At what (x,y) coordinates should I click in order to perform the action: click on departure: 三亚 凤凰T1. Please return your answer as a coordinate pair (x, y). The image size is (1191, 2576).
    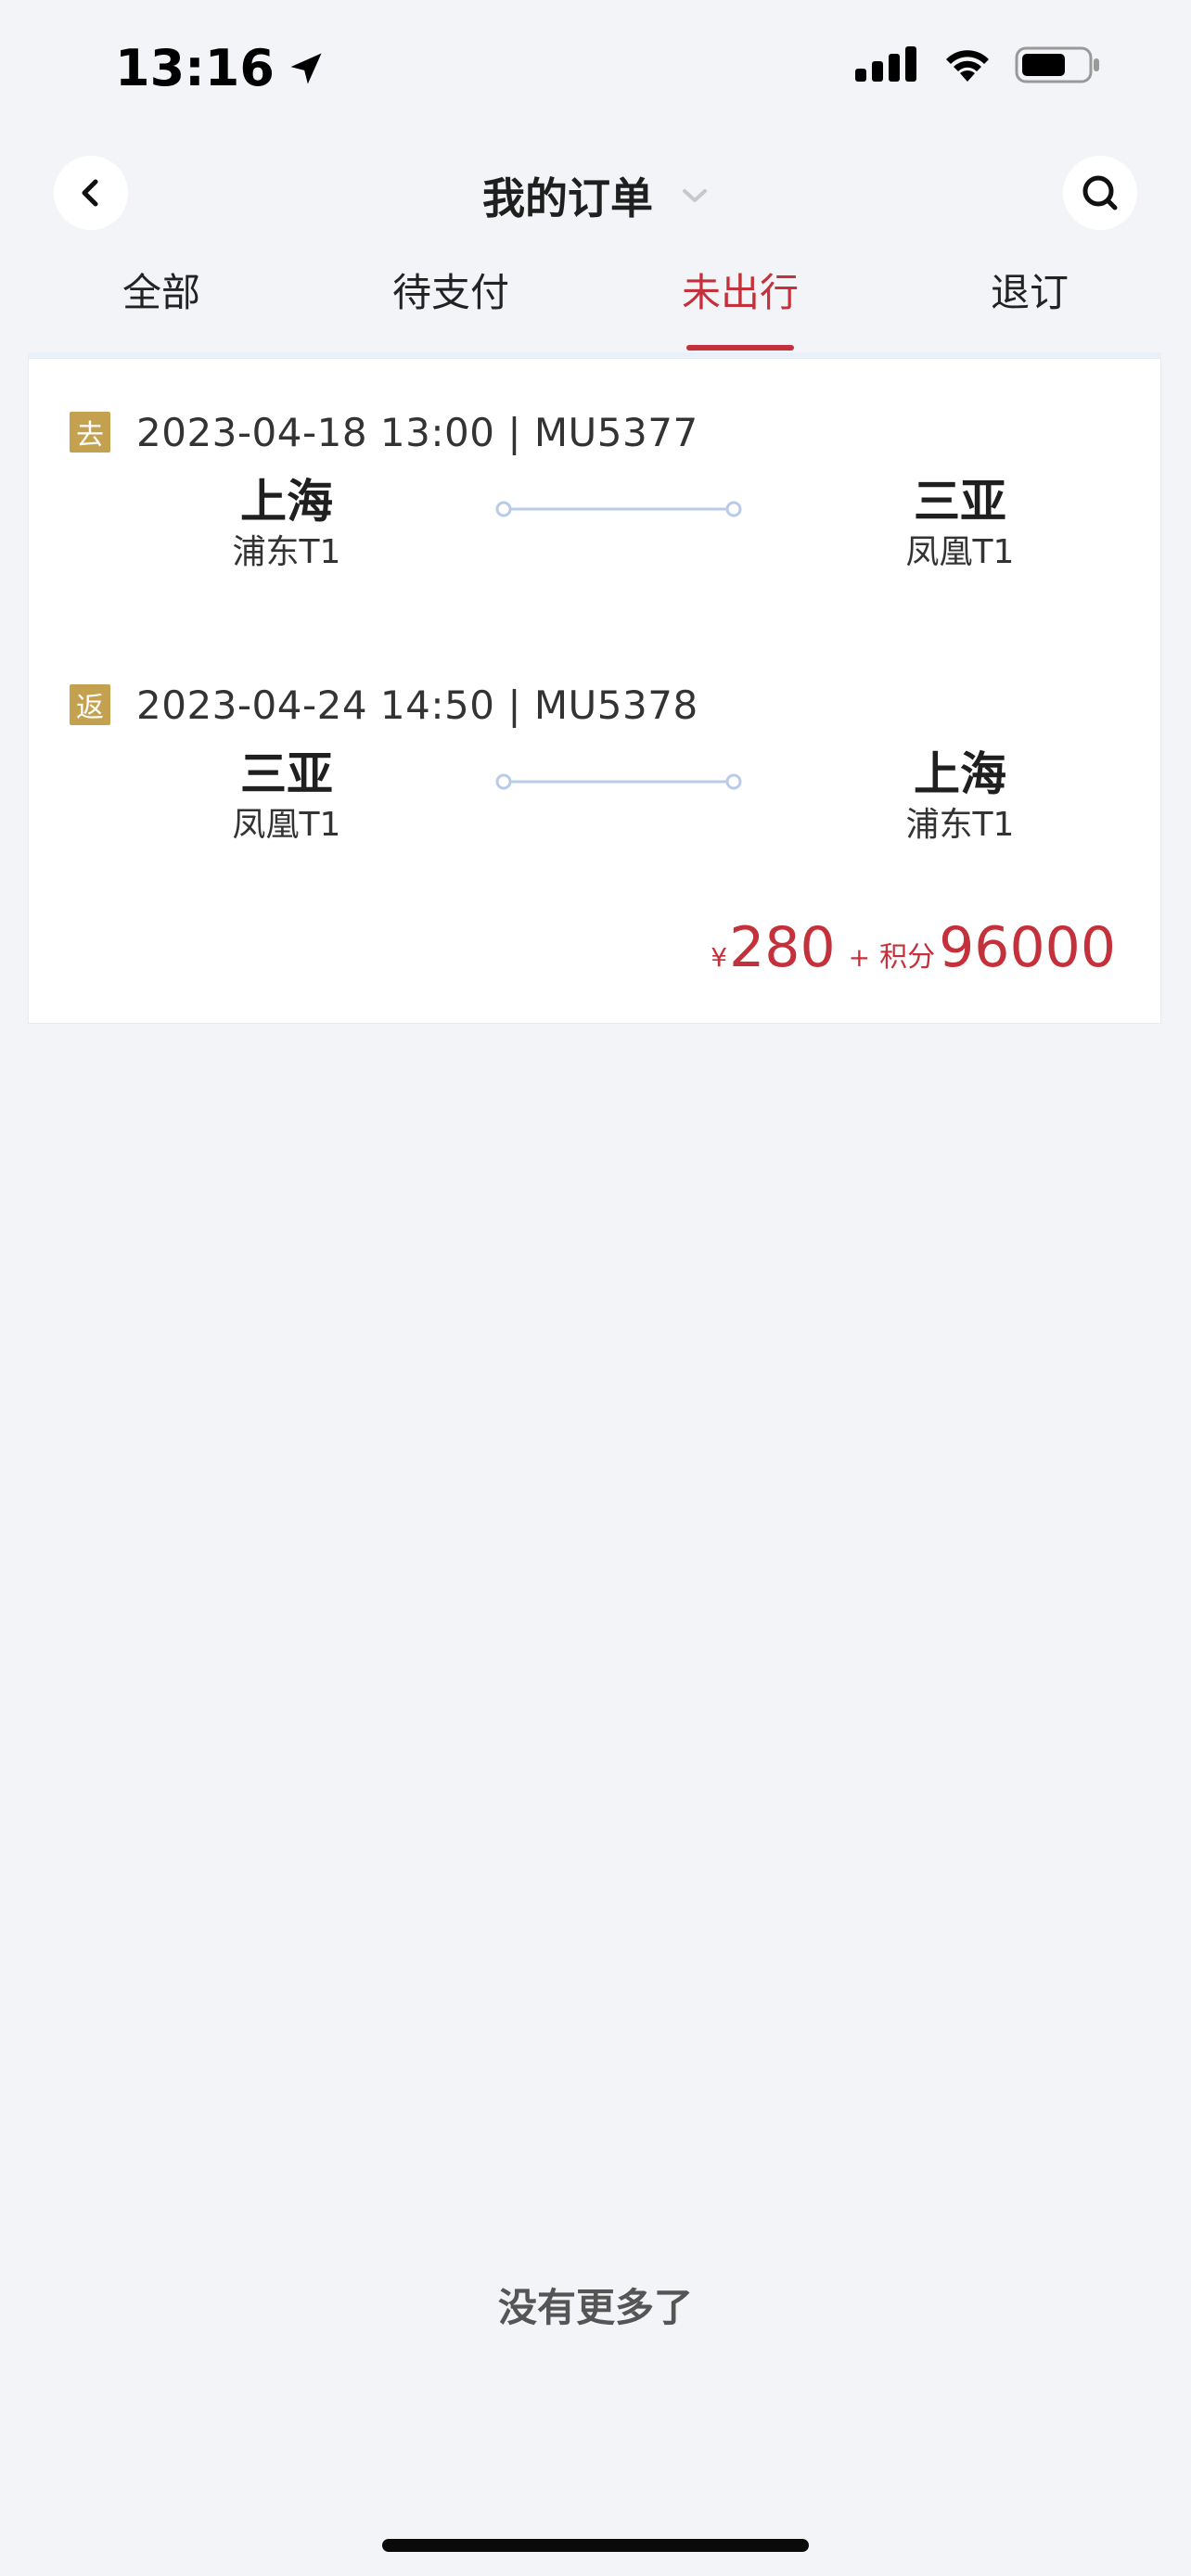
    Looking at the image, I should click on (286, 796).